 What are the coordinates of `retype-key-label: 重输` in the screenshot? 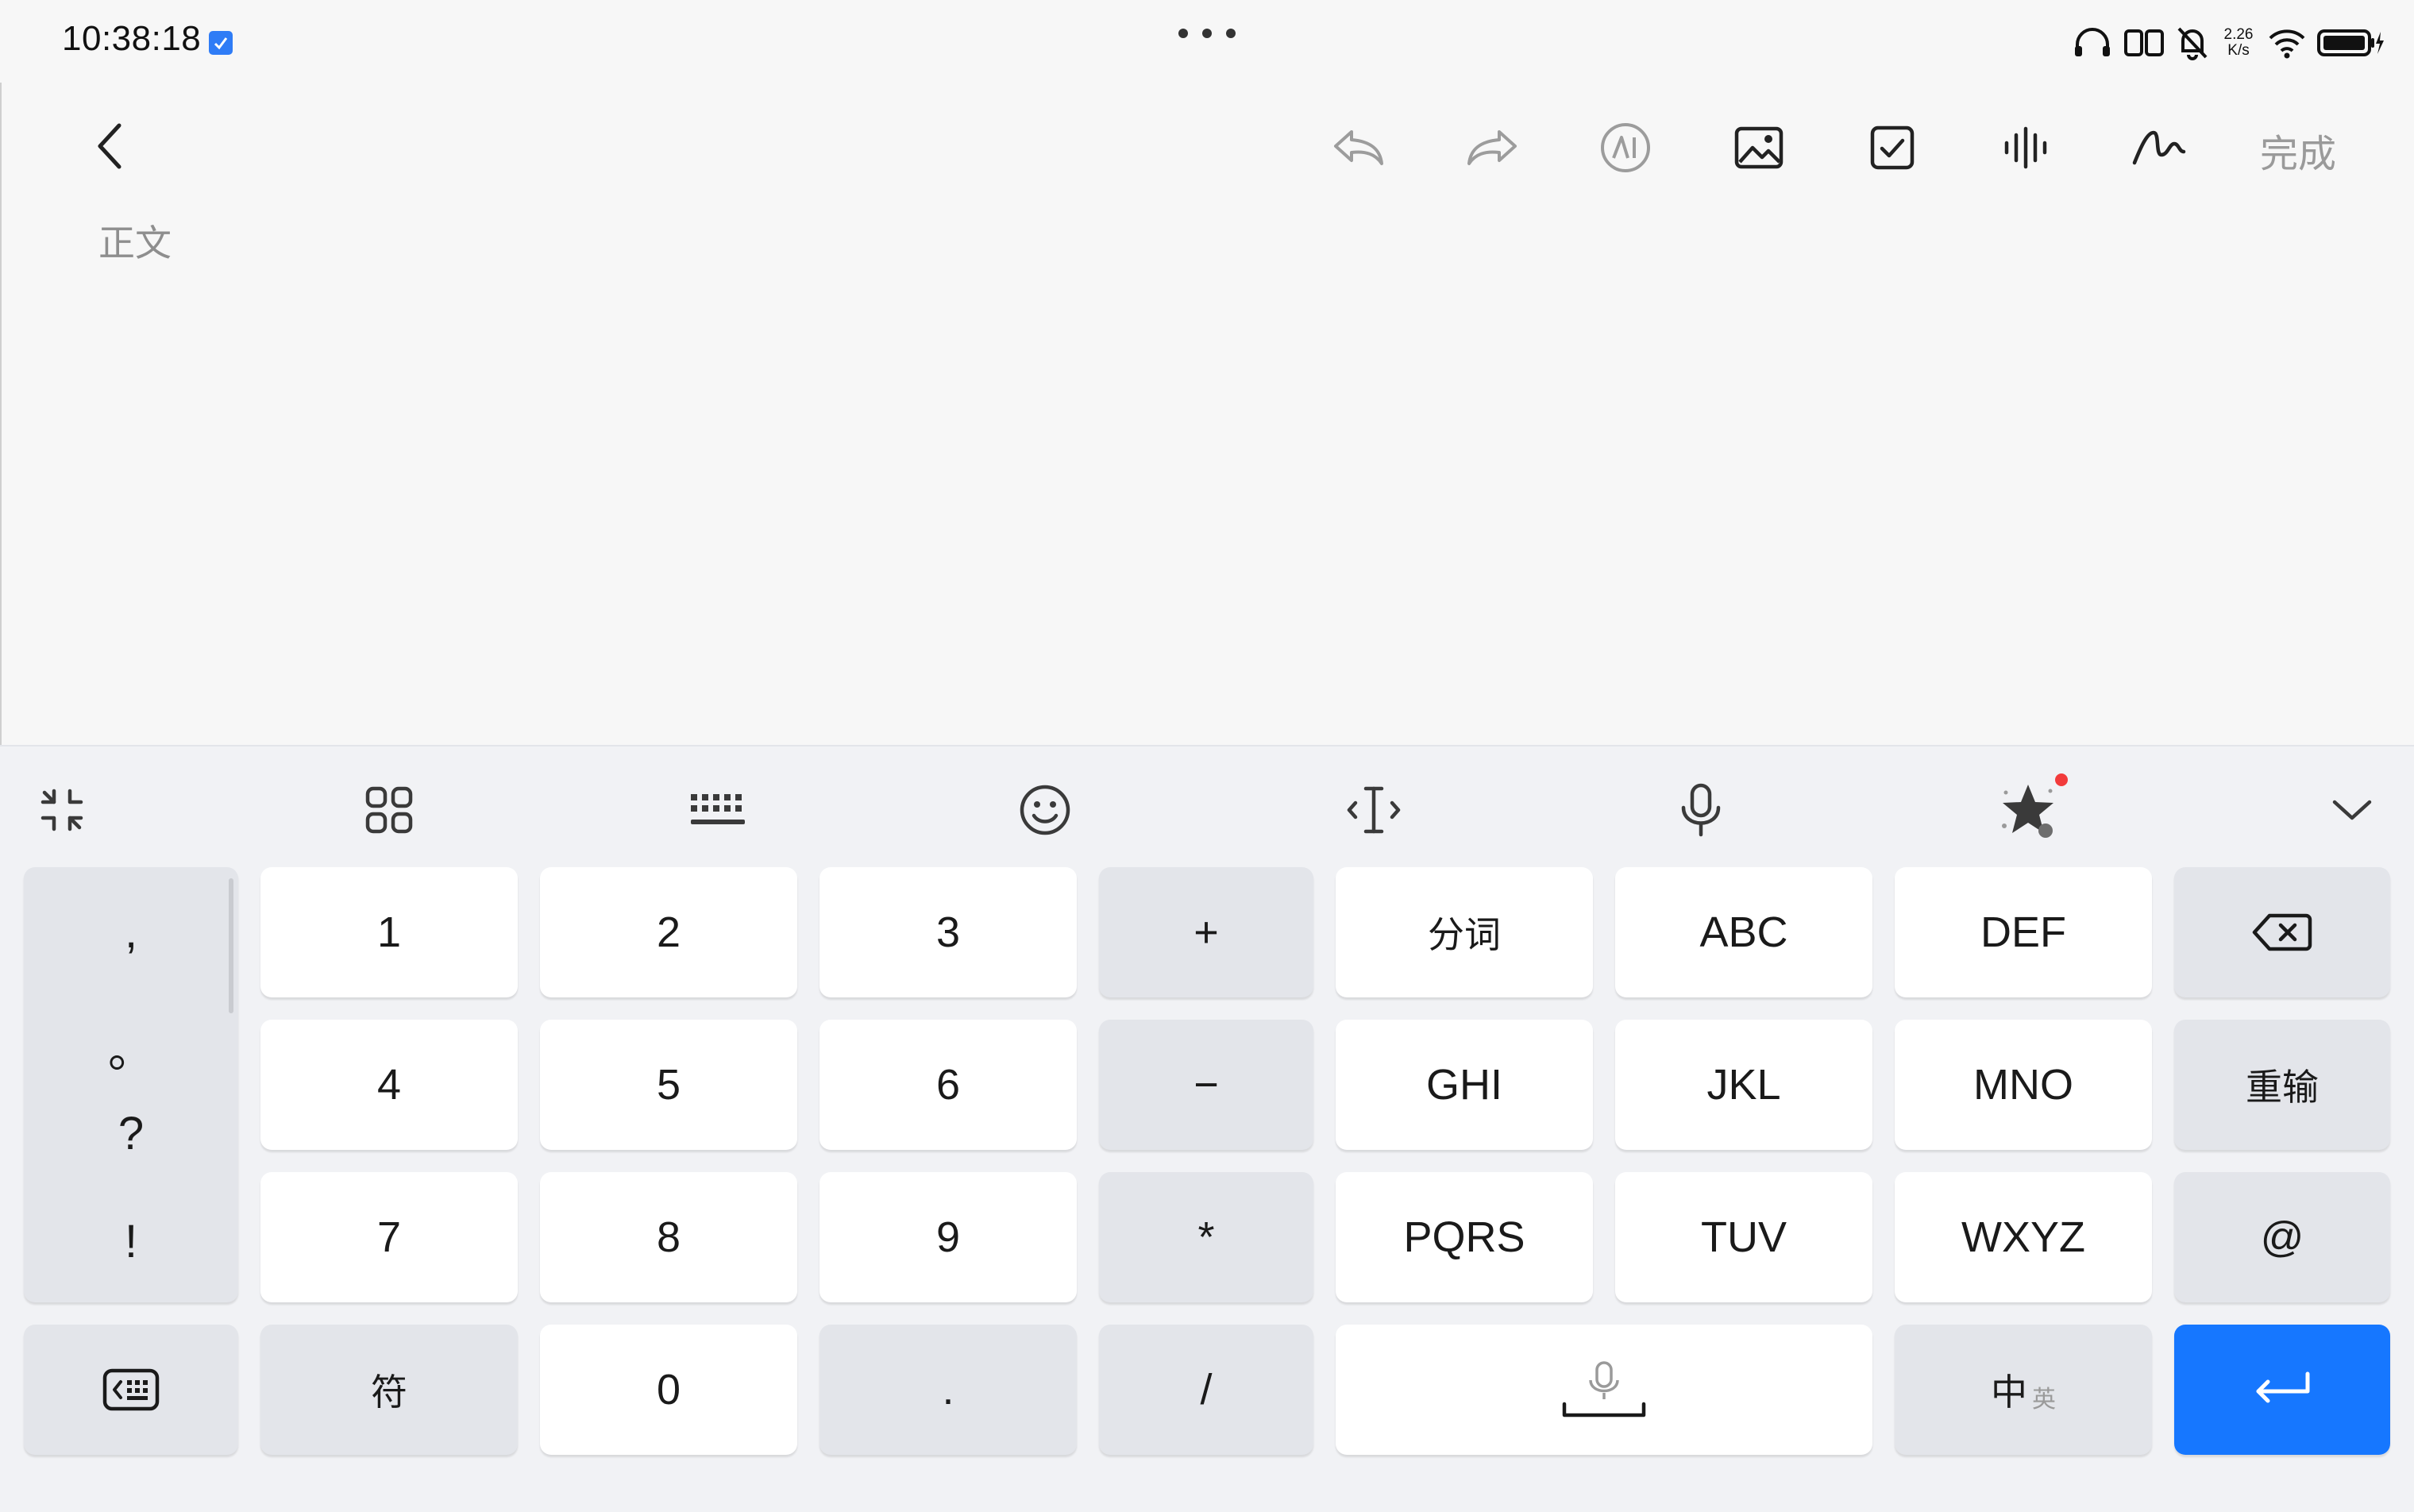 It's located at (2282, 1087).